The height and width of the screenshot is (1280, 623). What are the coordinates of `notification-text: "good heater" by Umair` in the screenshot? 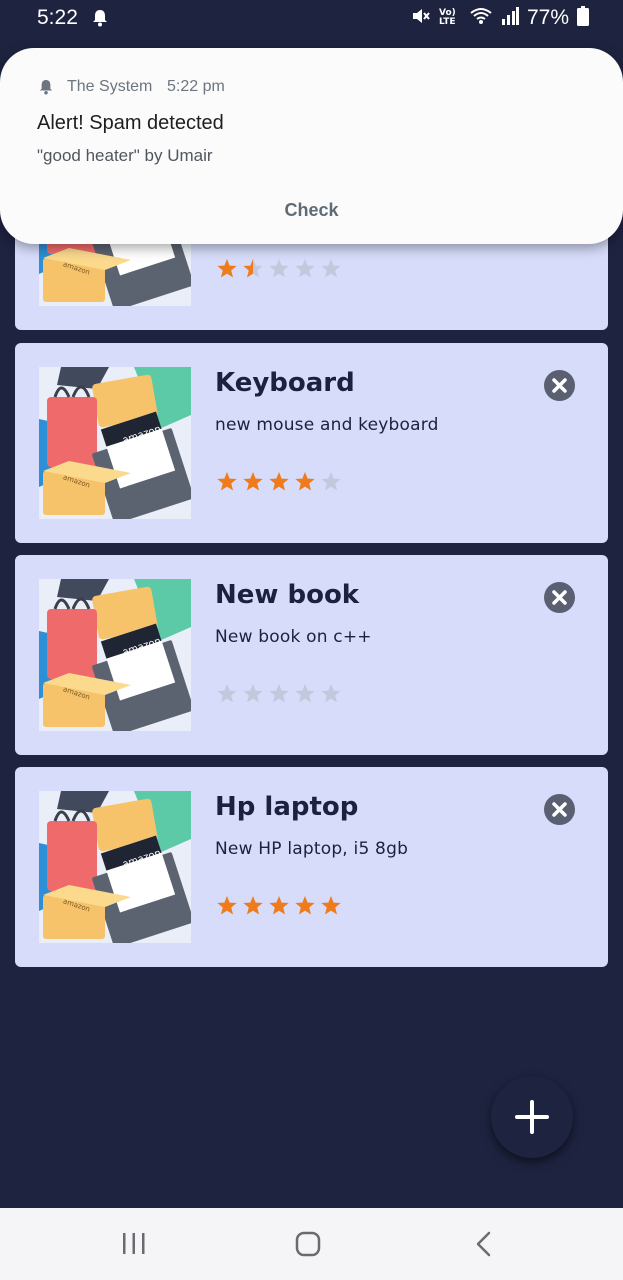 It's located at (125, 155).